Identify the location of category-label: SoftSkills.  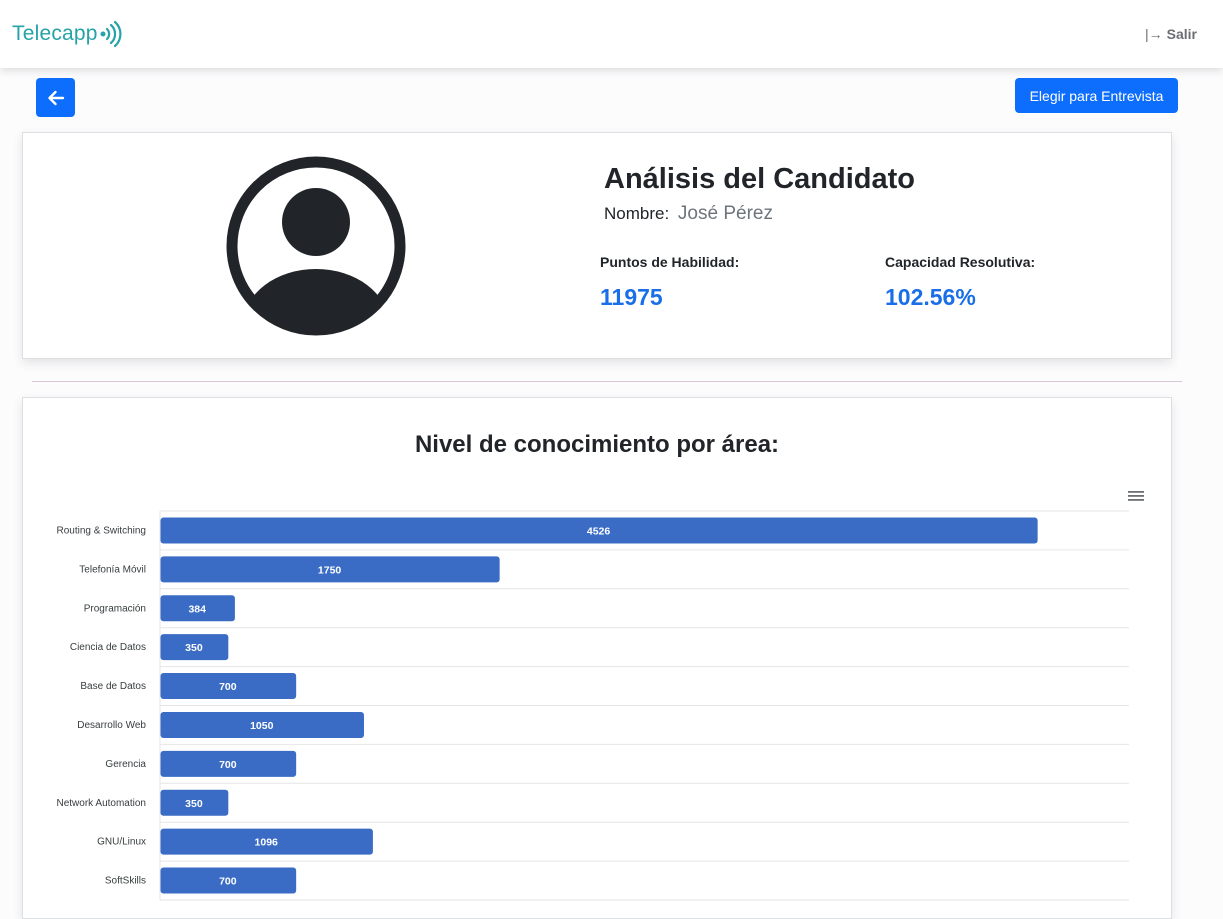
(125, 881).